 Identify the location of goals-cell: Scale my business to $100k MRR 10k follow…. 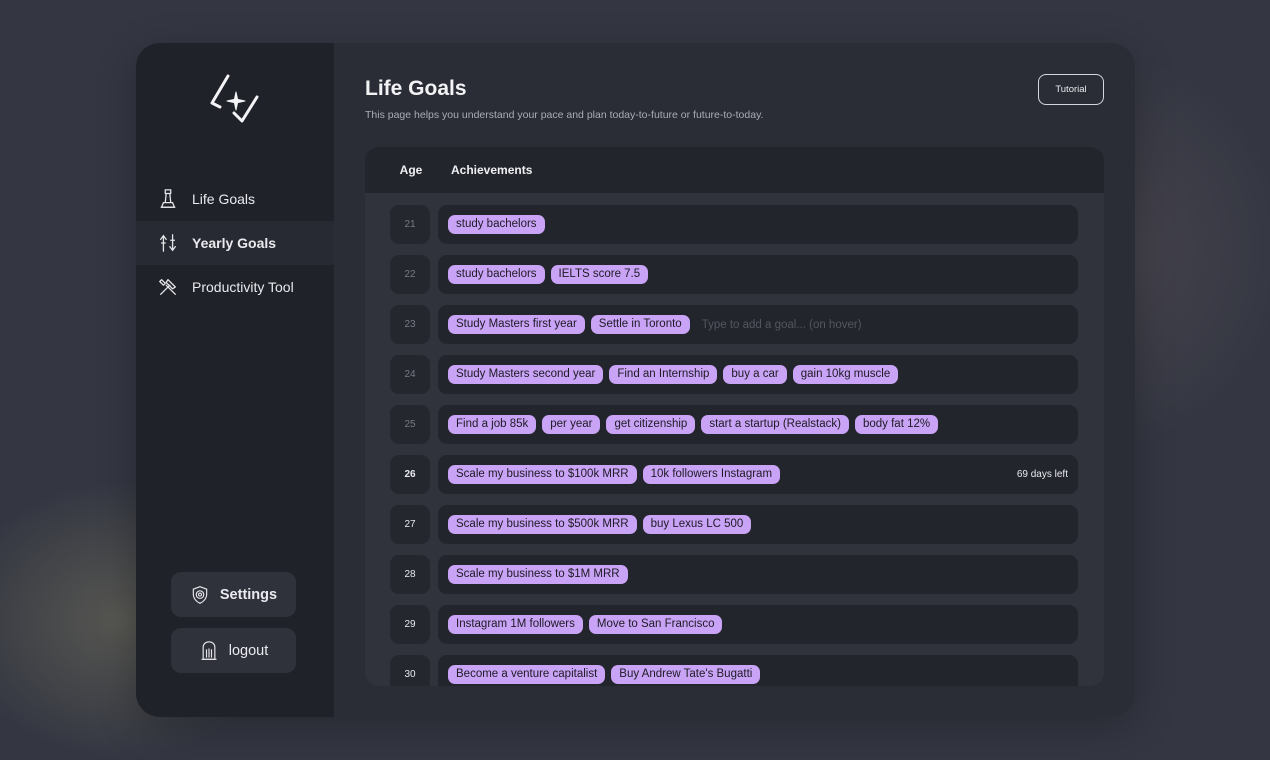
(758, 474).